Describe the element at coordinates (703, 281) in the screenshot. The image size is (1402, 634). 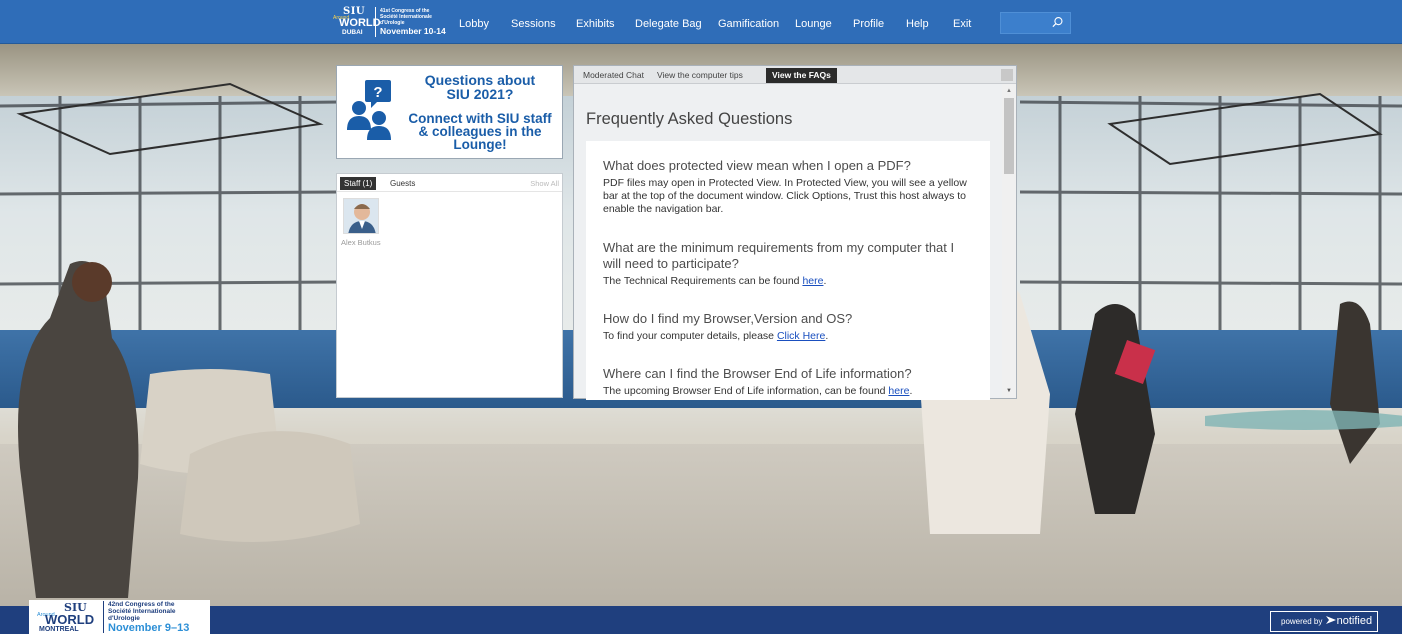
I see `faq-answer-text: The Technical Requirements can be found` at that location.